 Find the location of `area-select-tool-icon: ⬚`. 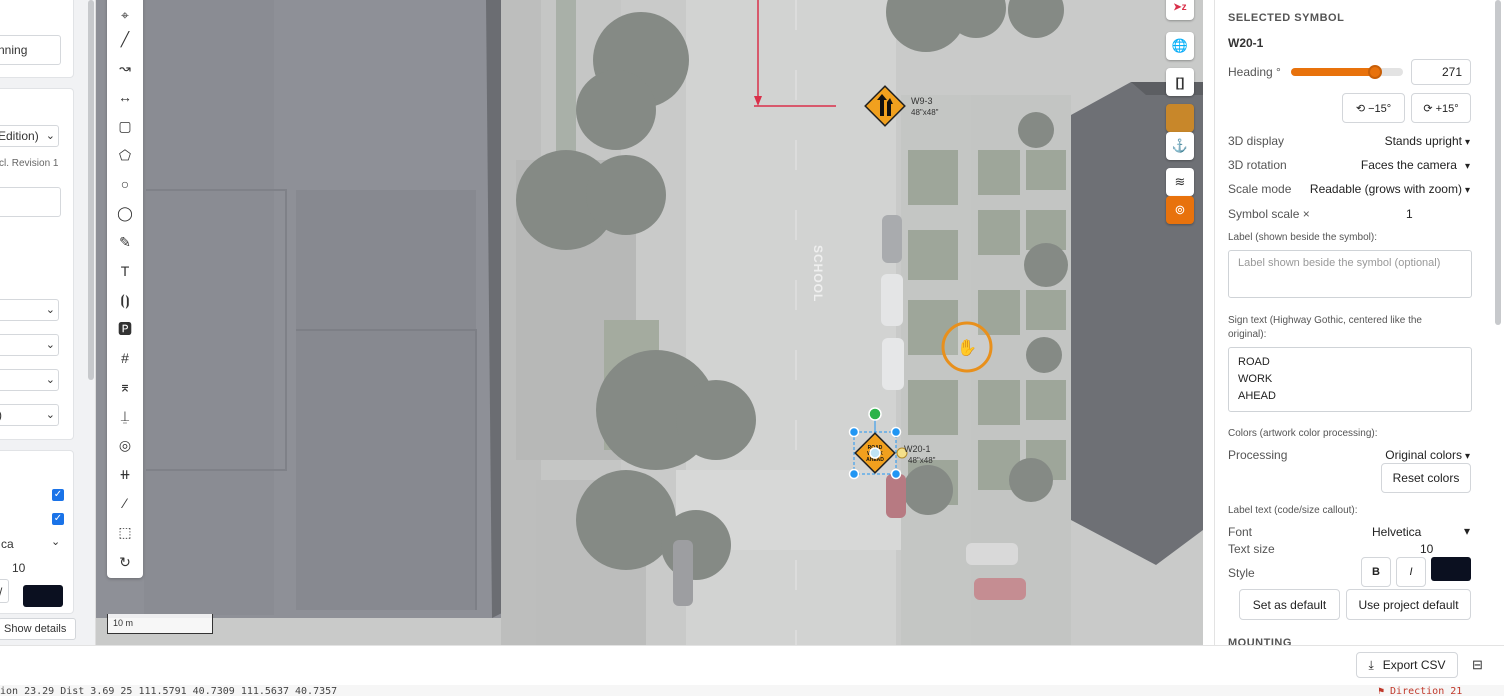

area-select-tool-icon: ⬚ is located at coordinates (125, 532).